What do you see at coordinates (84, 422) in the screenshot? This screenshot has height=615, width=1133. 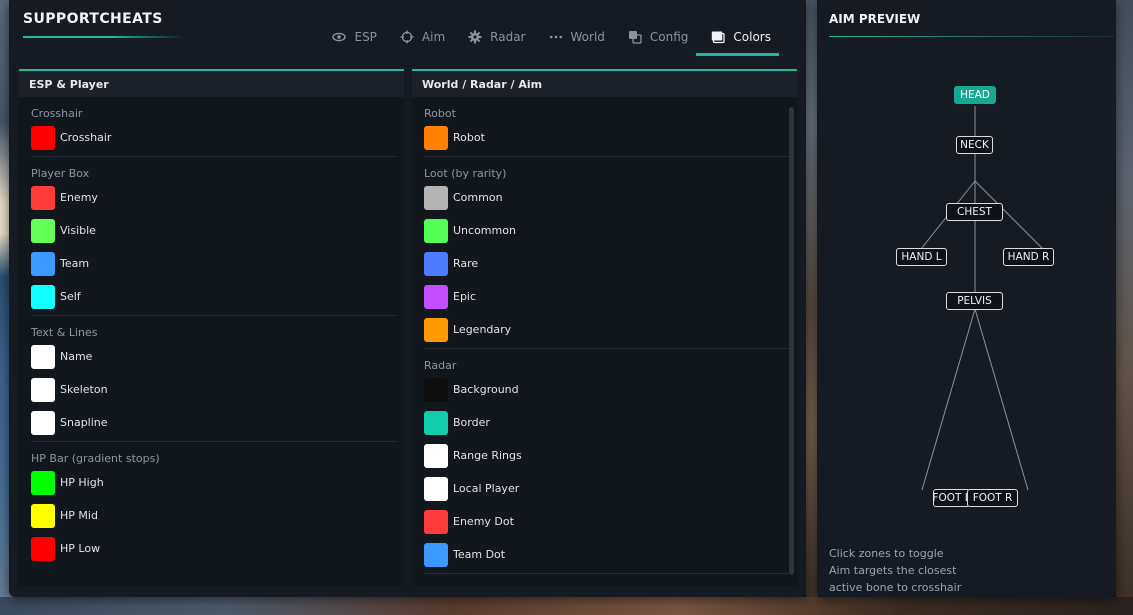 I see `color-label: Snapline` at bounding box center [84, 422].